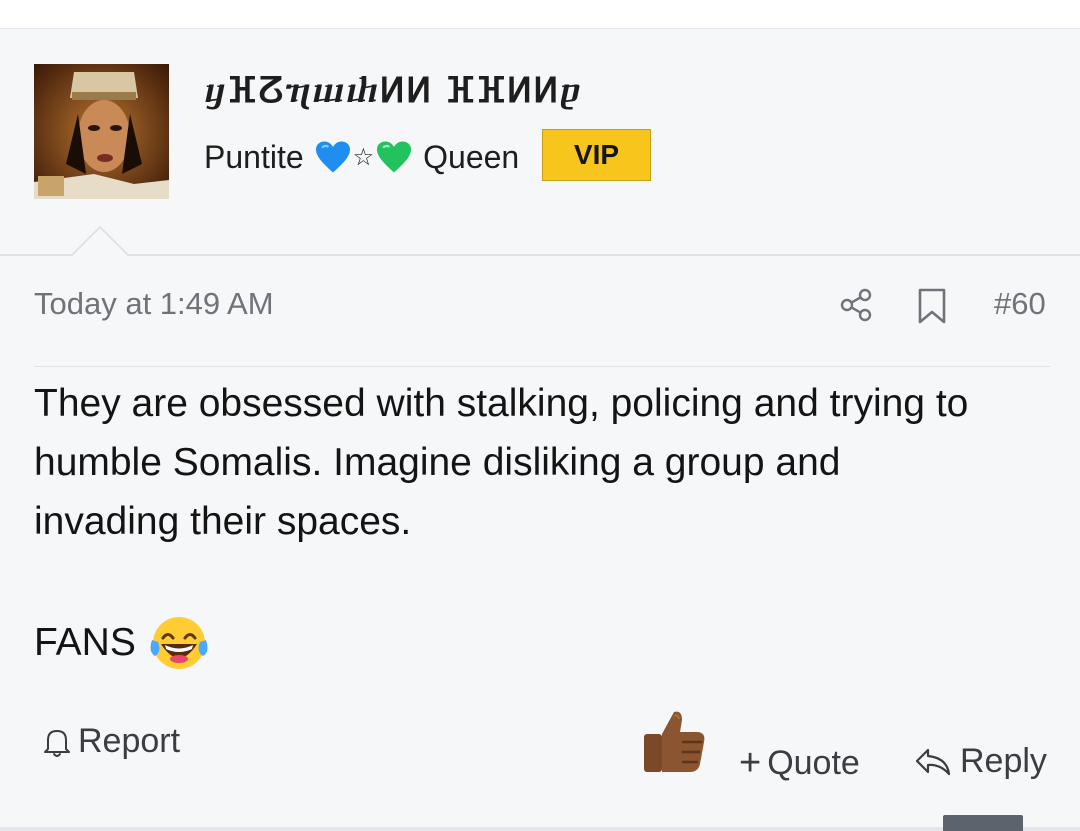 The width and height of the screenshot is (1080, 831). What do you see at coordinates (101, 131) in the screenshot?
I see `avatar` at bounding box center [101, 131].